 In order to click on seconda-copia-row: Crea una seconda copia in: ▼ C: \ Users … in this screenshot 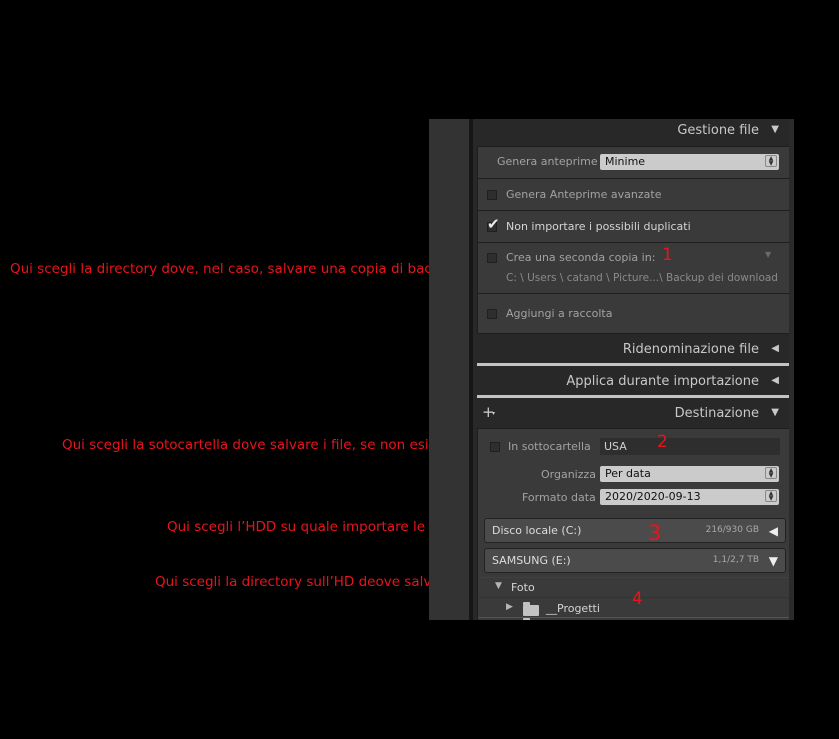, I will do `click(633, 268)`.